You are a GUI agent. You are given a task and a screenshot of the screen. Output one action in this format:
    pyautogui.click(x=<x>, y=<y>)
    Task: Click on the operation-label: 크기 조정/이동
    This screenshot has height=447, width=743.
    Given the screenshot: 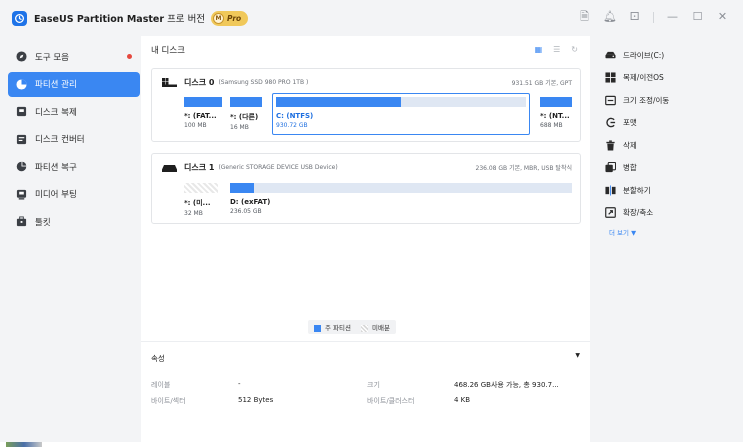 What is the action you would take?
    pyautogui.click(x=646, y=100)
    